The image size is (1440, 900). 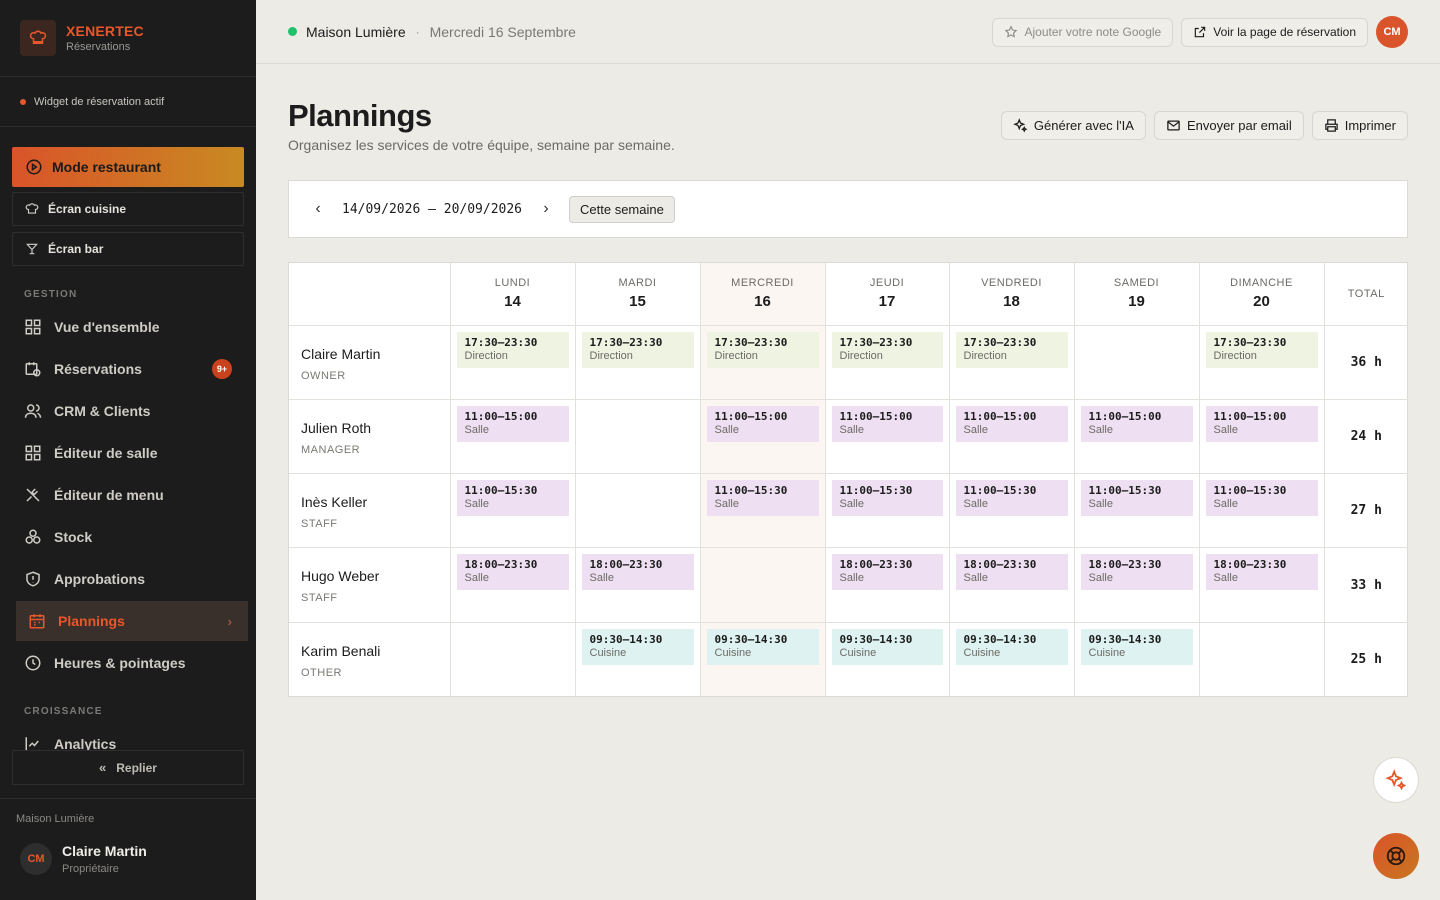 What do you see at coordinates (432, 209) in the screenshot?
I see `week-range: 14/09/2026 – 20/09/2026` at bounding box center [432, 209].